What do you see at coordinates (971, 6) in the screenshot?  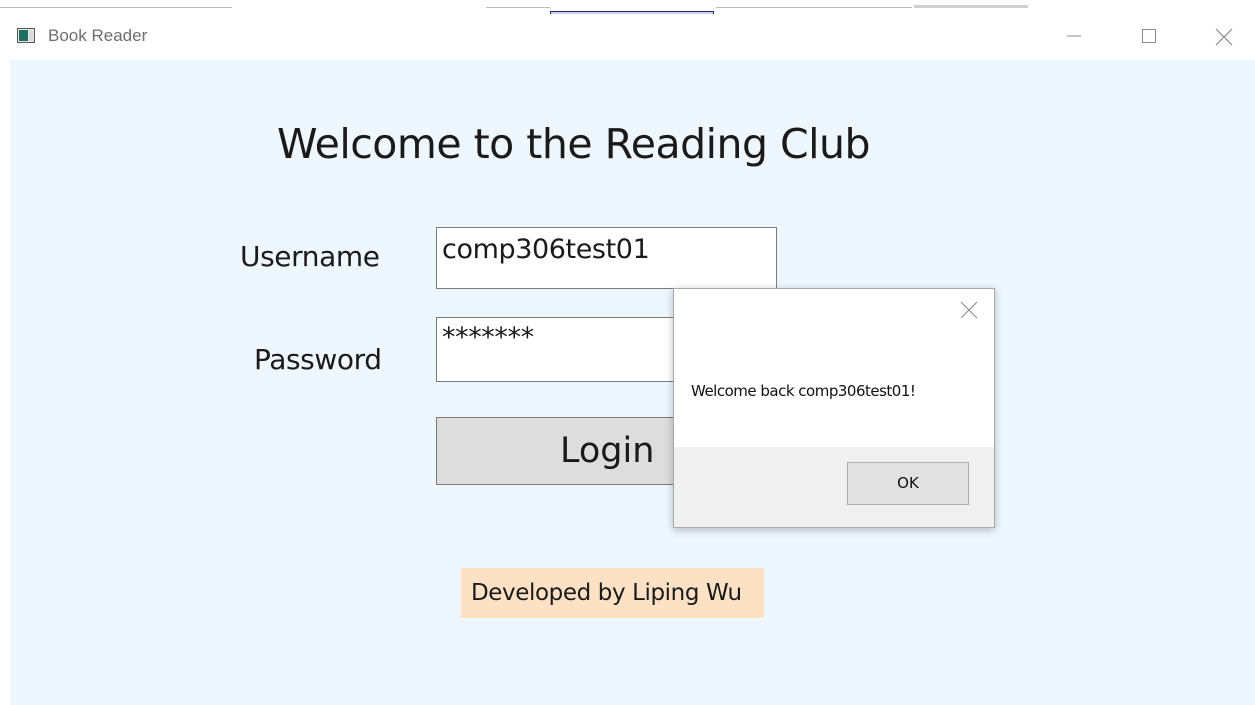 I see `background-highlight` at bounding box center [971, 6].